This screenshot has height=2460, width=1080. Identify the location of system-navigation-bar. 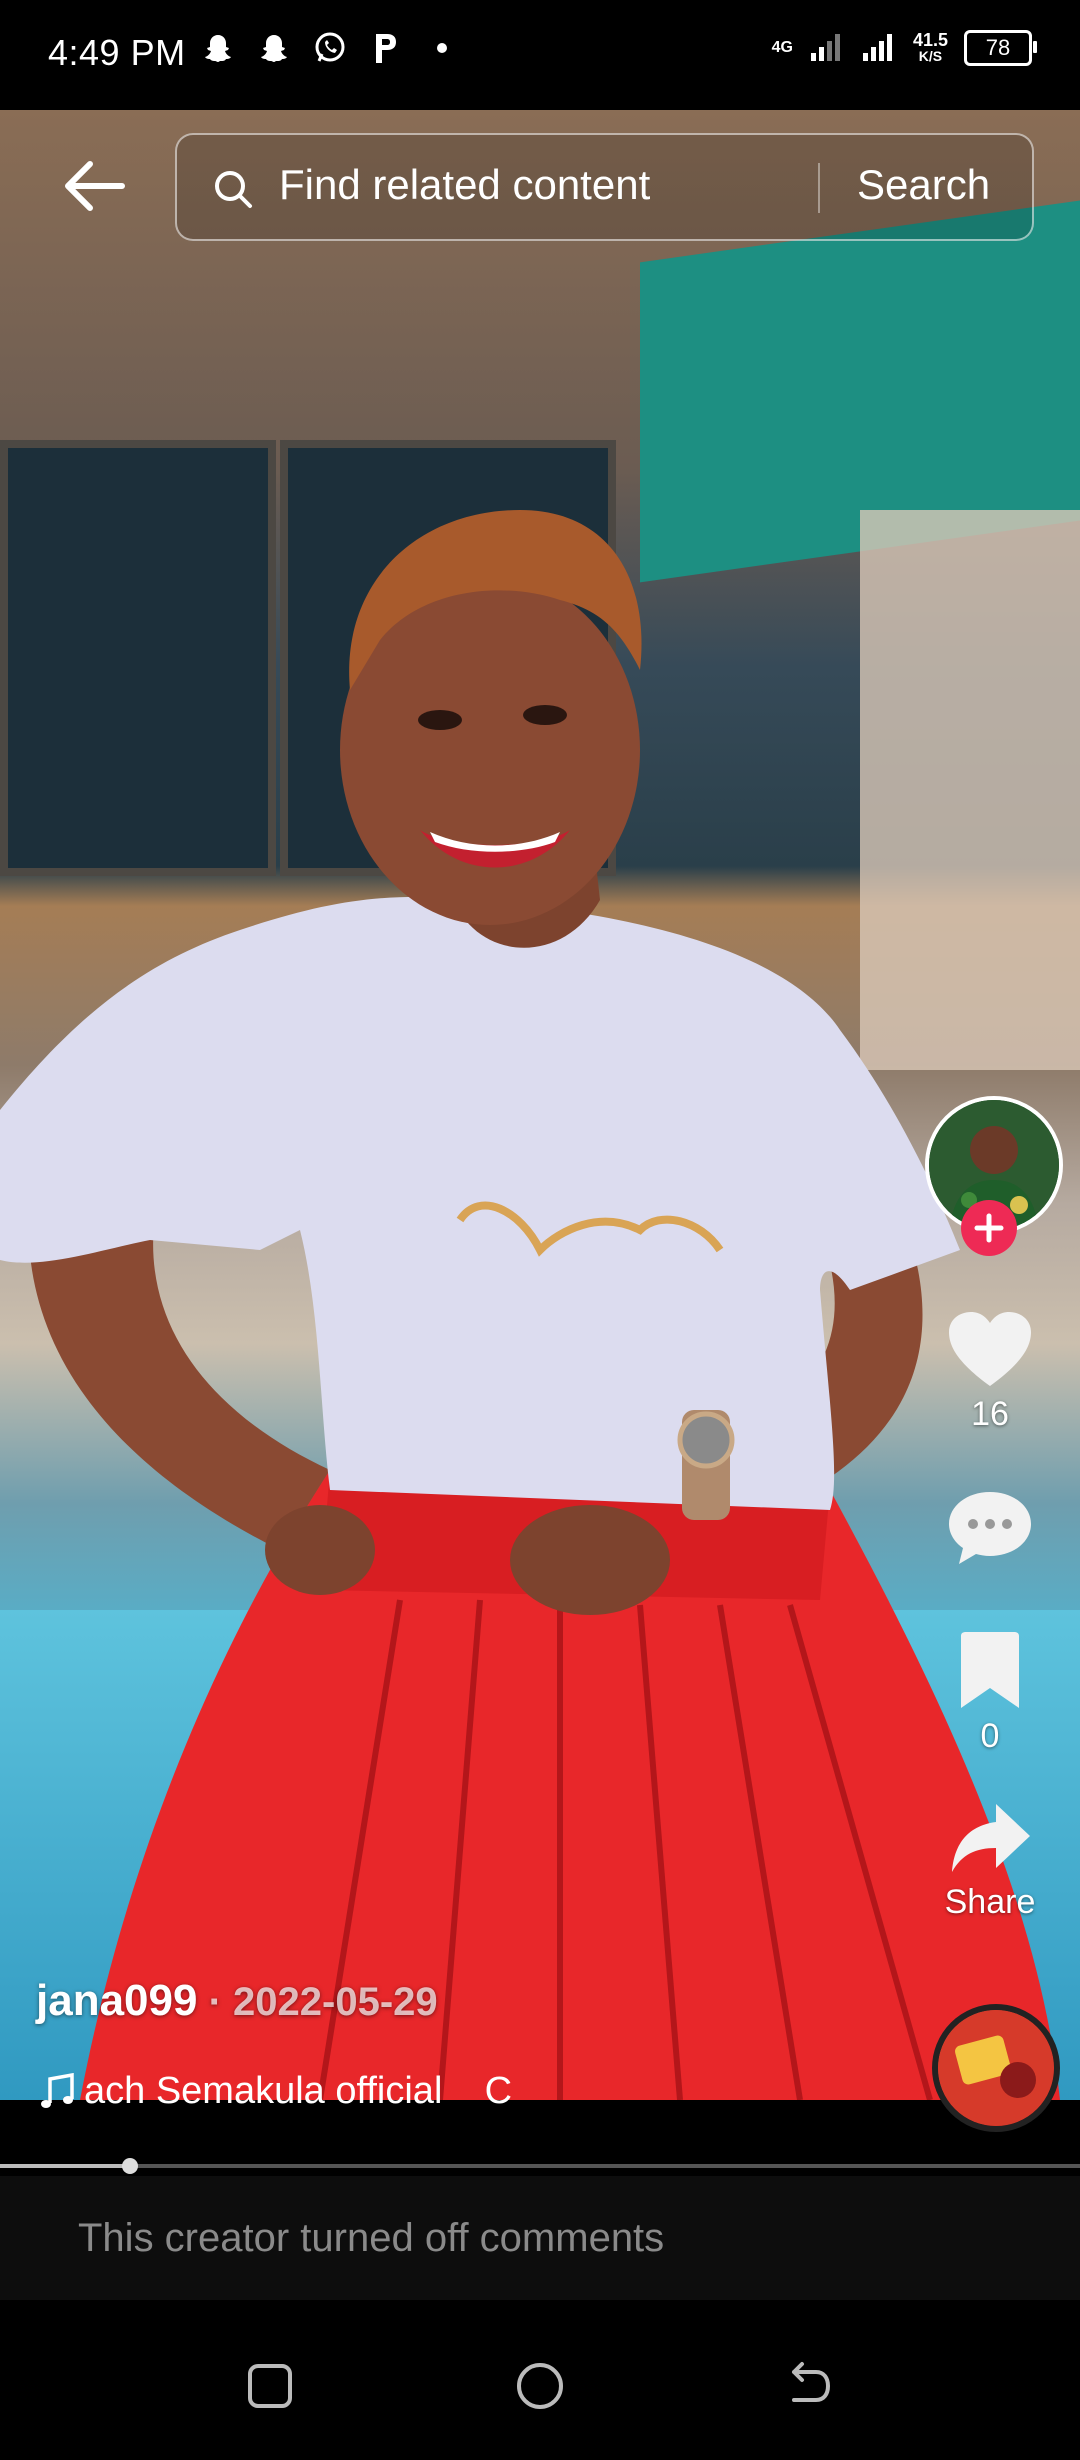
(540, 2380).